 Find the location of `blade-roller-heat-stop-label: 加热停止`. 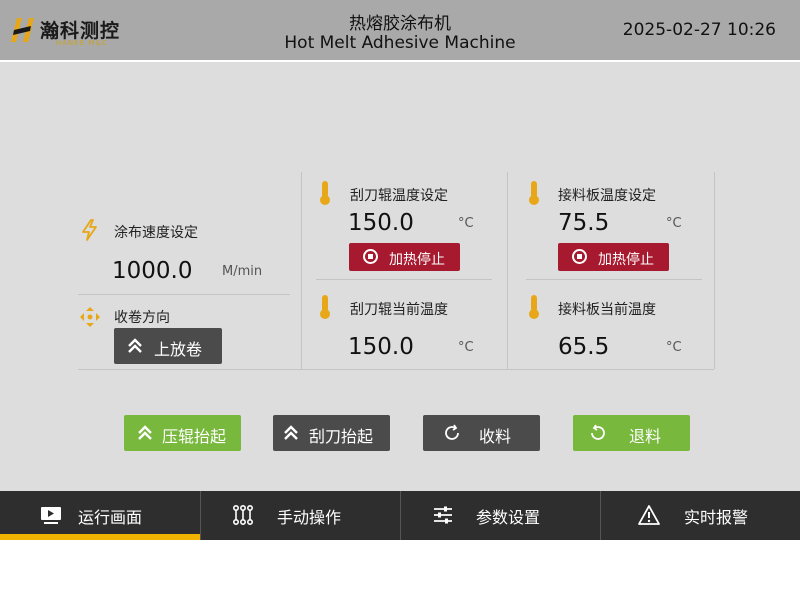

blade-roller-heat-stop-label: 加热停止 is located at coordinates (417, 260).